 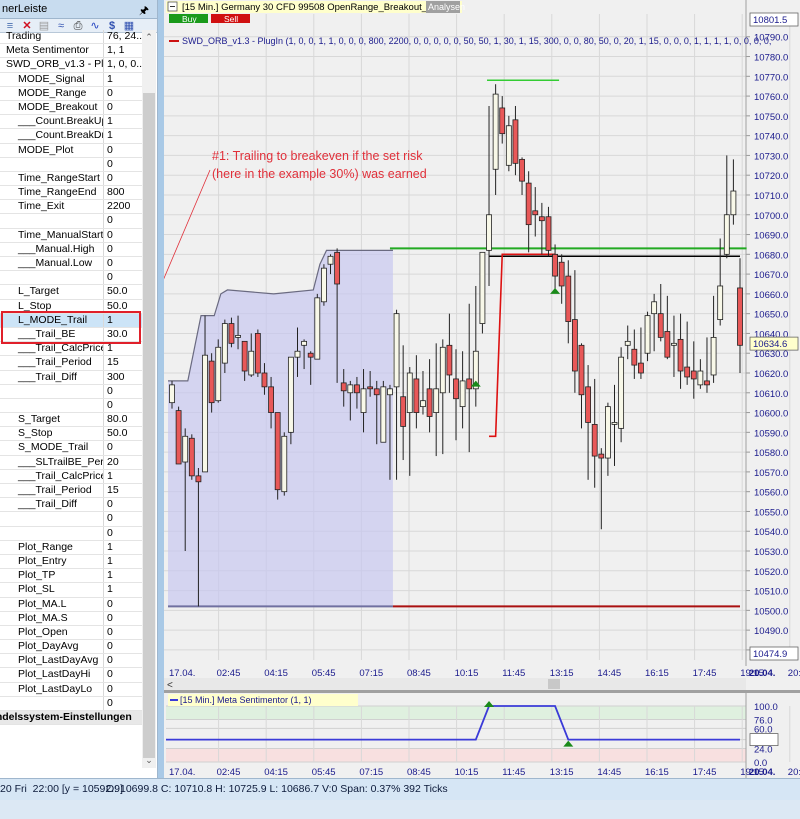 What do you see at coordinates (446, 7) in the screenshot?
I see `analysen-button: Analysen` at bounding box center [446, 7].